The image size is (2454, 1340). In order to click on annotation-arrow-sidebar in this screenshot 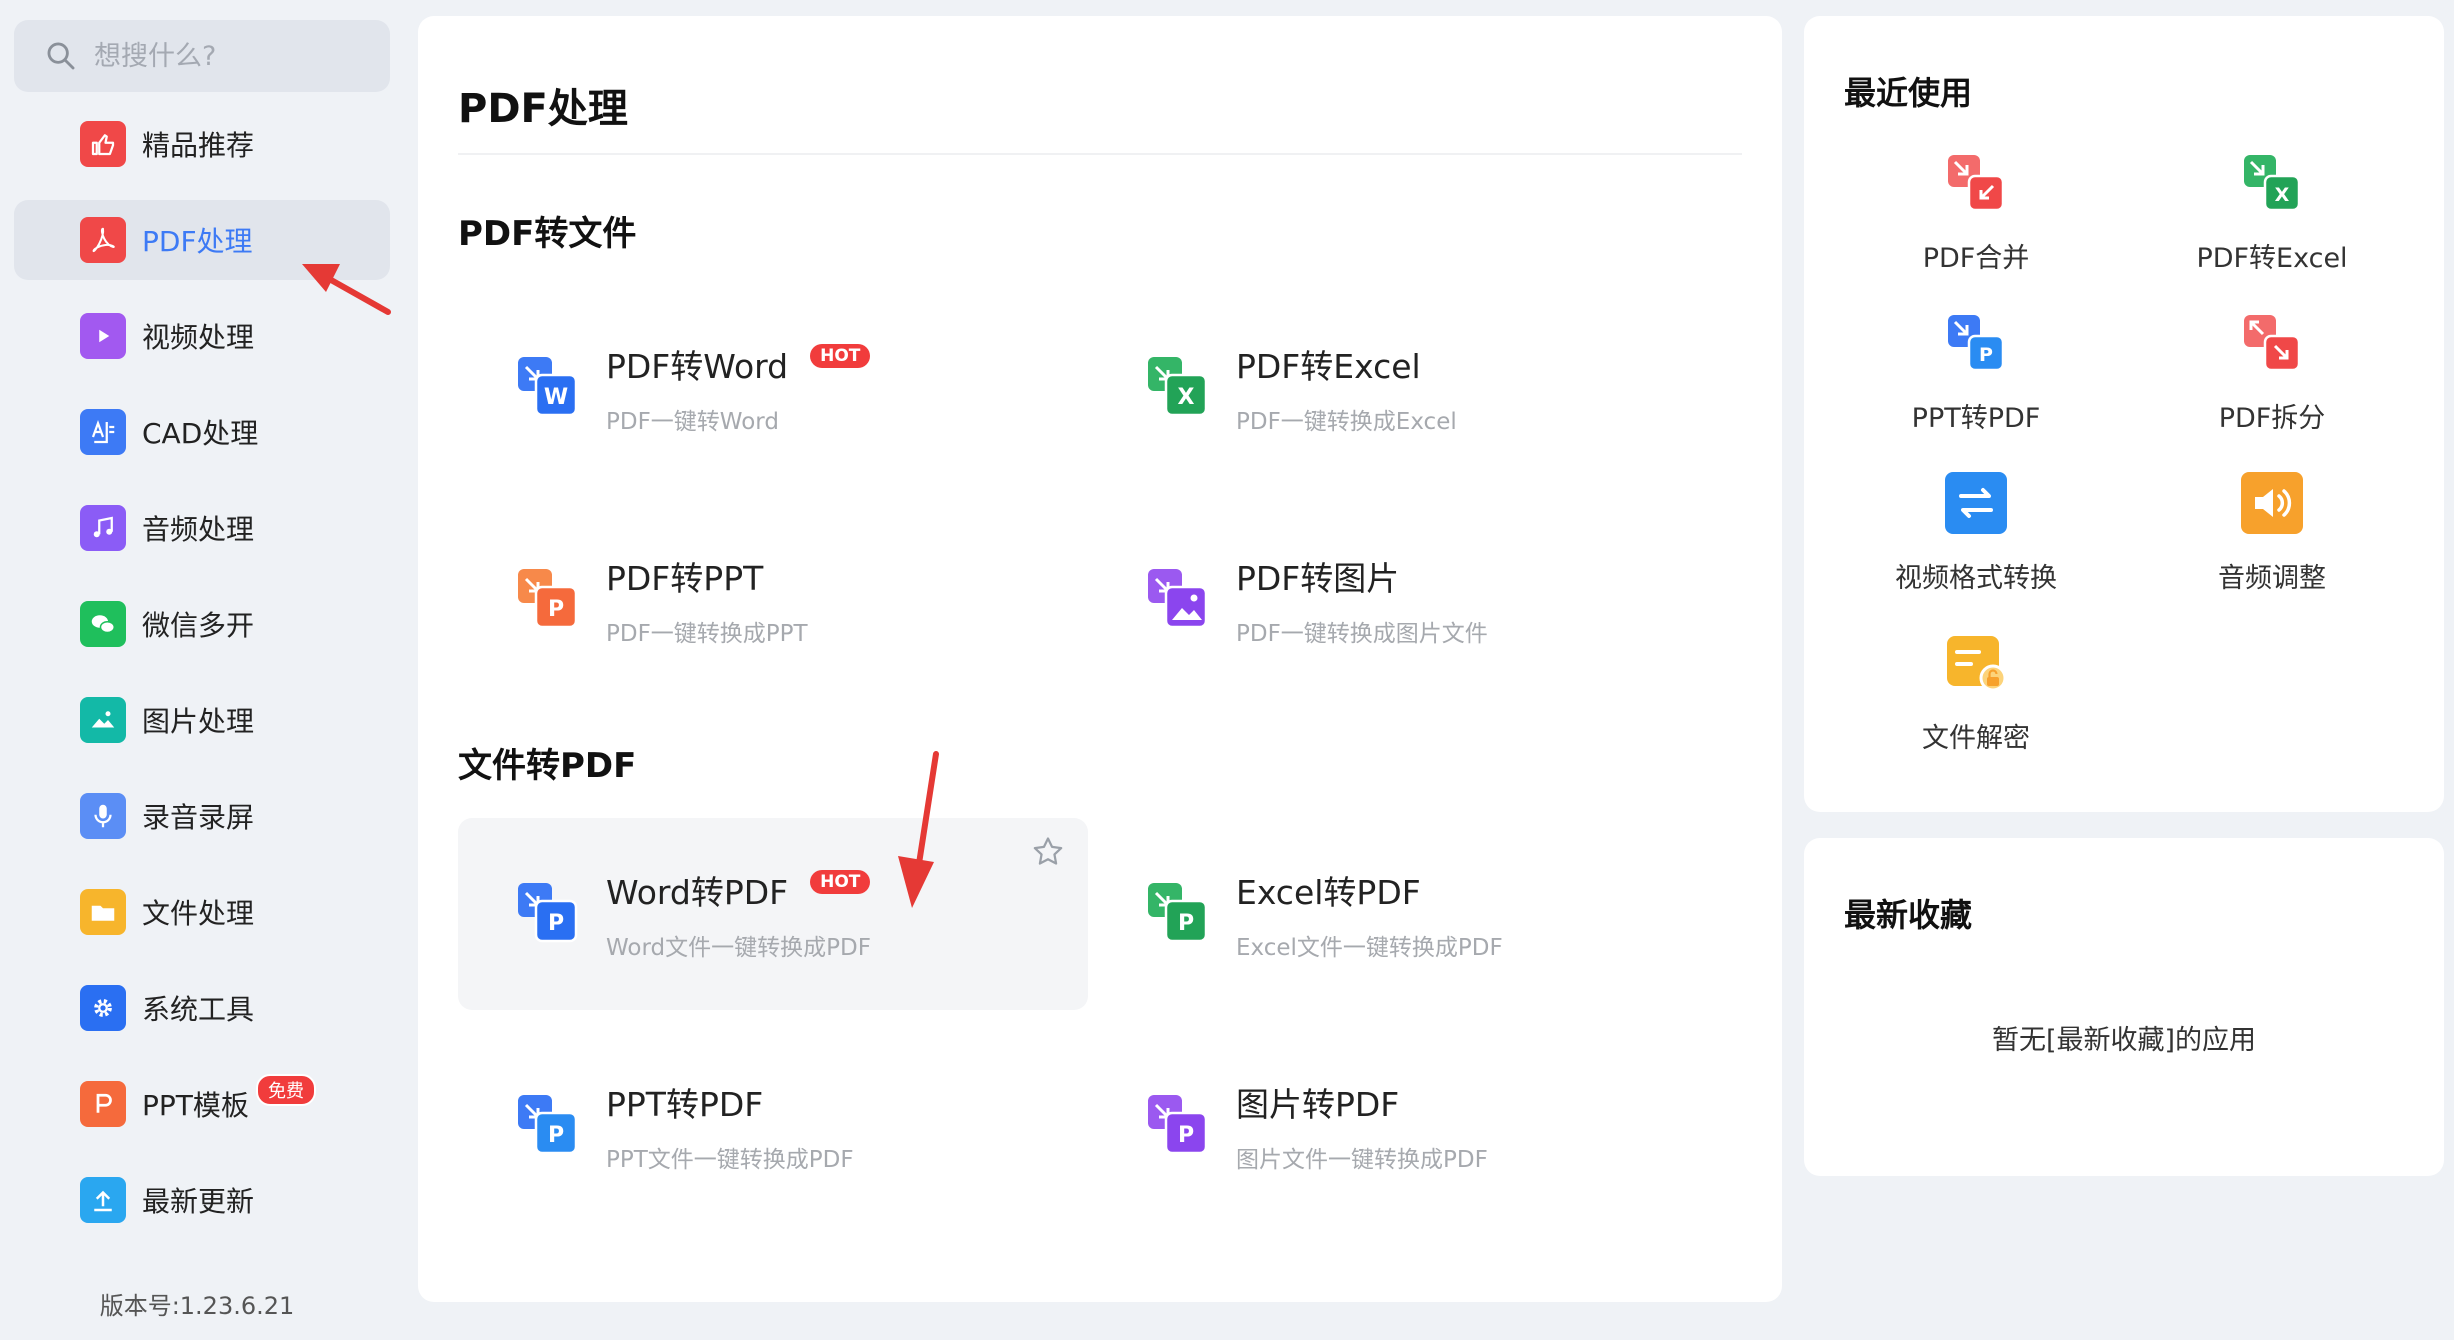, I will do `click(346, 289)`.